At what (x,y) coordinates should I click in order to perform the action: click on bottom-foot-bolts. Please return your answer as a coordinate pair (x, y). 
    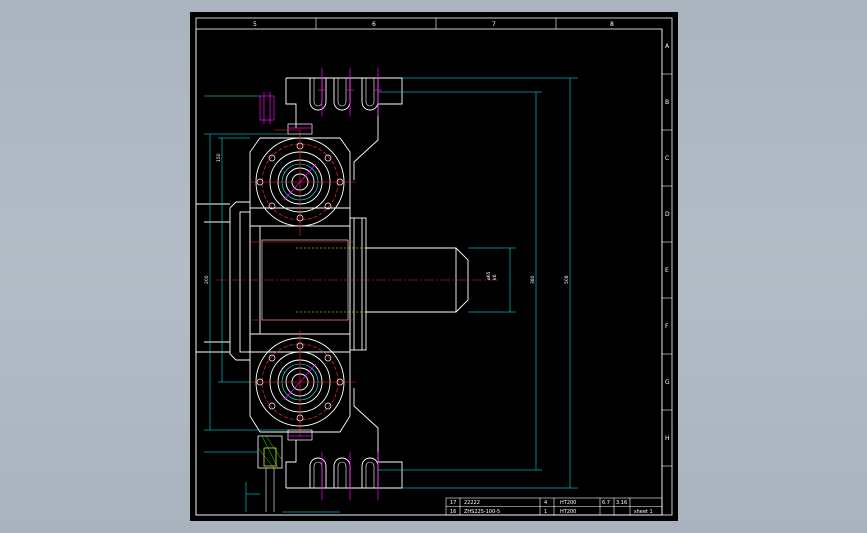
    Looking at the image, I should click on (350, 476).